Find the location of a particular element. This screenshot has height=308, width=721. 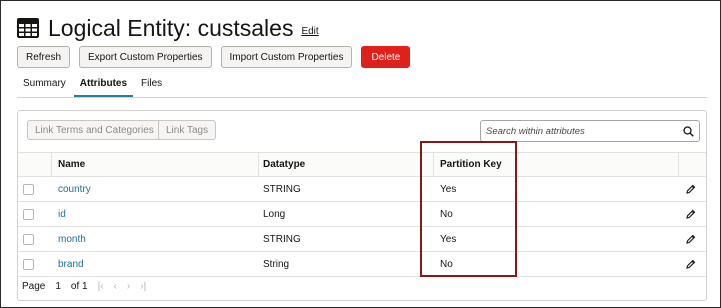

column-header-name: Name is located at coordinates (70, 164).